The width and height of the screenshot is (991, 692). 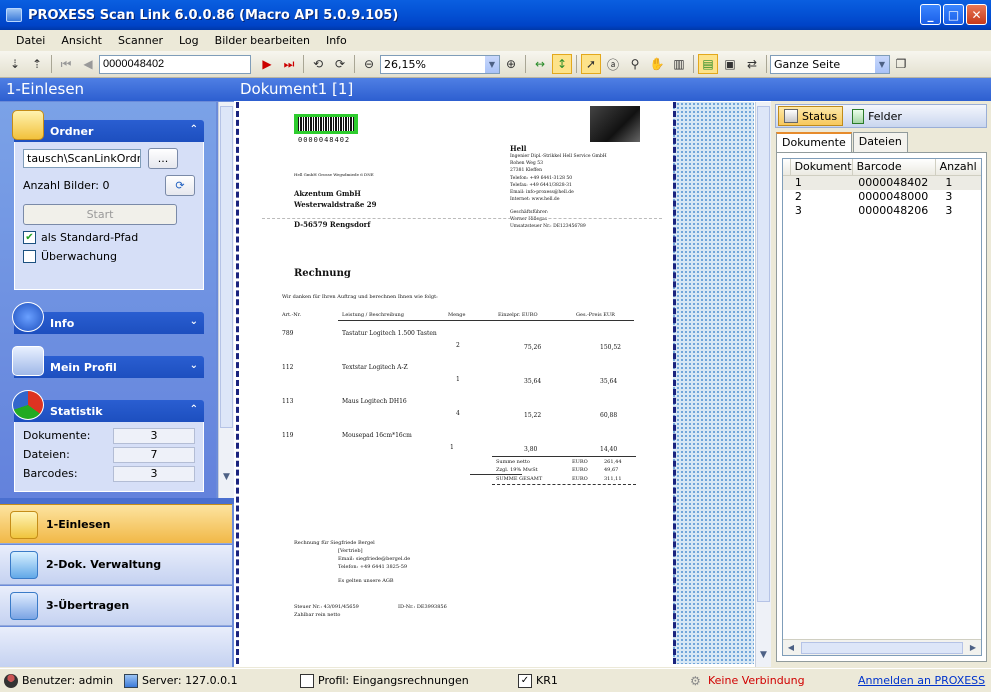 I want to click on right-panel-header, so click(x=881, y=89).